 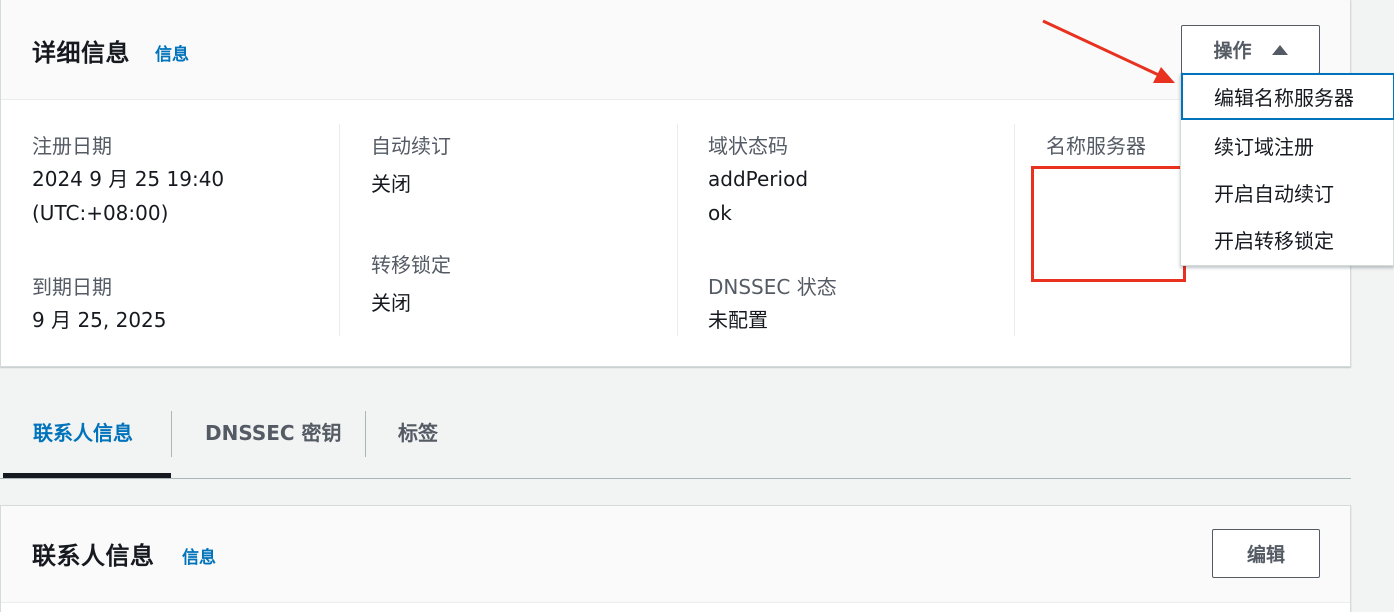 What do you see at coordinates (772, 287) in the screenshot?
I see `dnssec-status-label: DNSSEC 状态` at bounding box center [772, 287].